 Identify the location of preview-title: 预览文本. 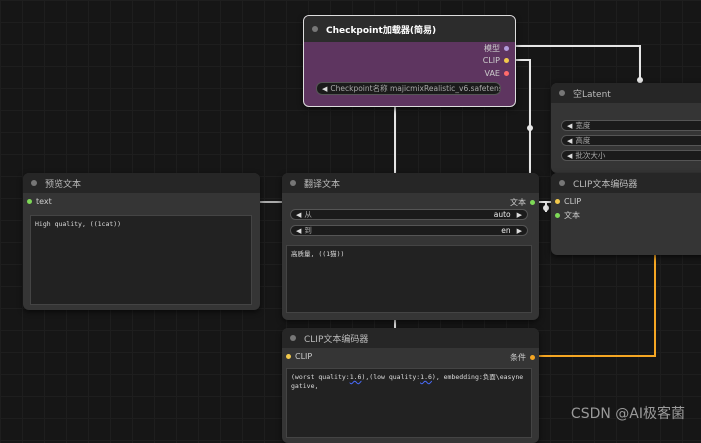
(63, 184).